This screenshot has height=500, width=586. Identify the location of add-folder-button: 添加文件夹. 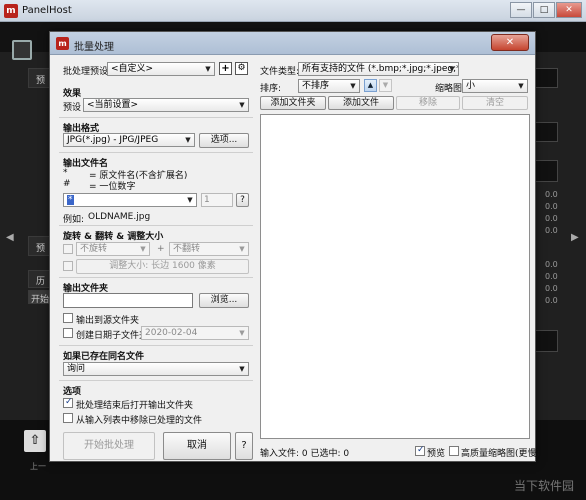
(293, 103).